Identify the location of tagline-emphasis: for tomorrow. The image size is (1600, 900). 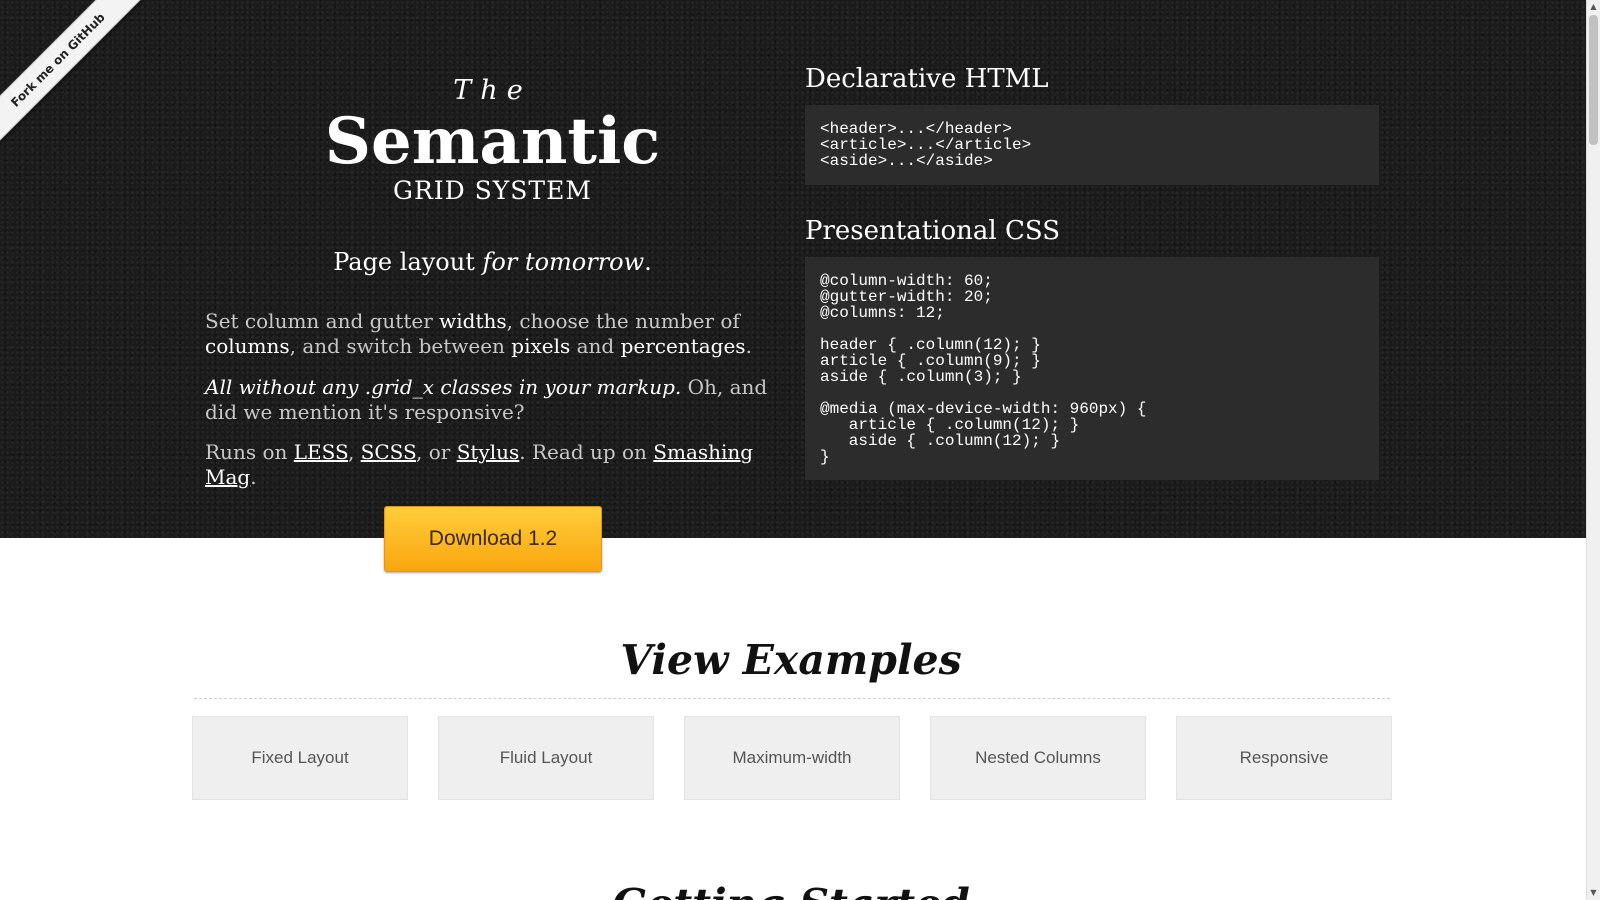
(563, 262).